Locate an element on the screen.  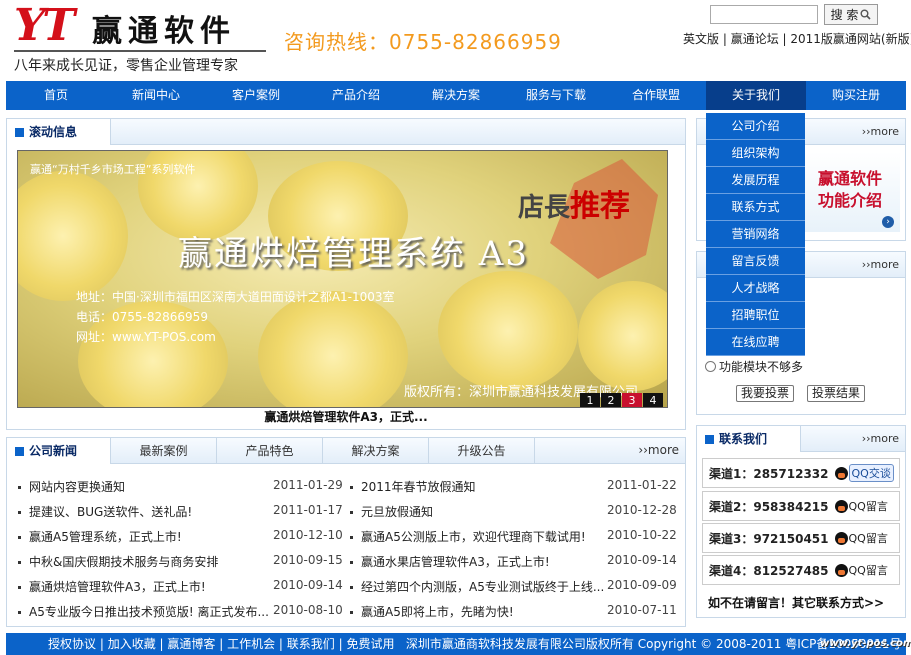
nav-item-buy: 购买注册 is located at coordinates (856, 95).